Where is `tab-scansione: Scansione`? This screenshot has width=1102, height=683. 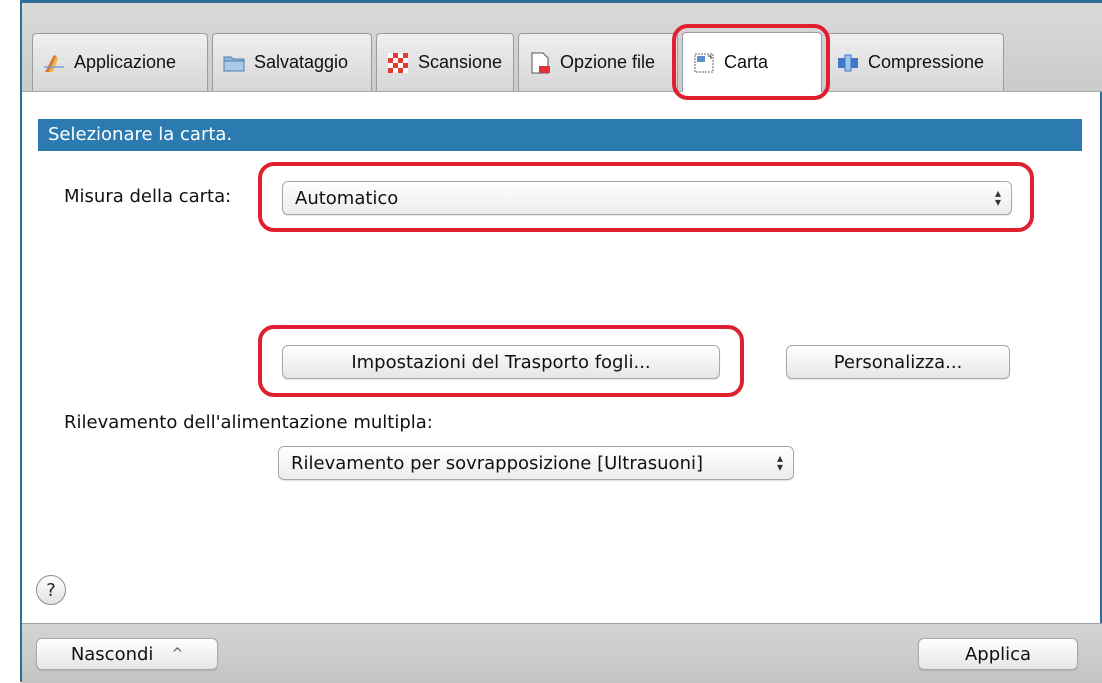
tab-scansione: Scansione is located at coordinates (445, 62).